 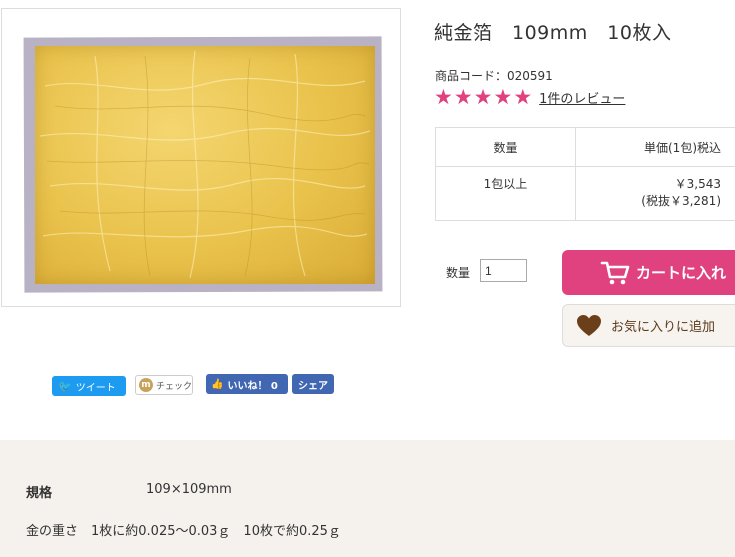 I want to click on add-to-favorites-label: お気に入りに追加, so click(x=663, y=327).